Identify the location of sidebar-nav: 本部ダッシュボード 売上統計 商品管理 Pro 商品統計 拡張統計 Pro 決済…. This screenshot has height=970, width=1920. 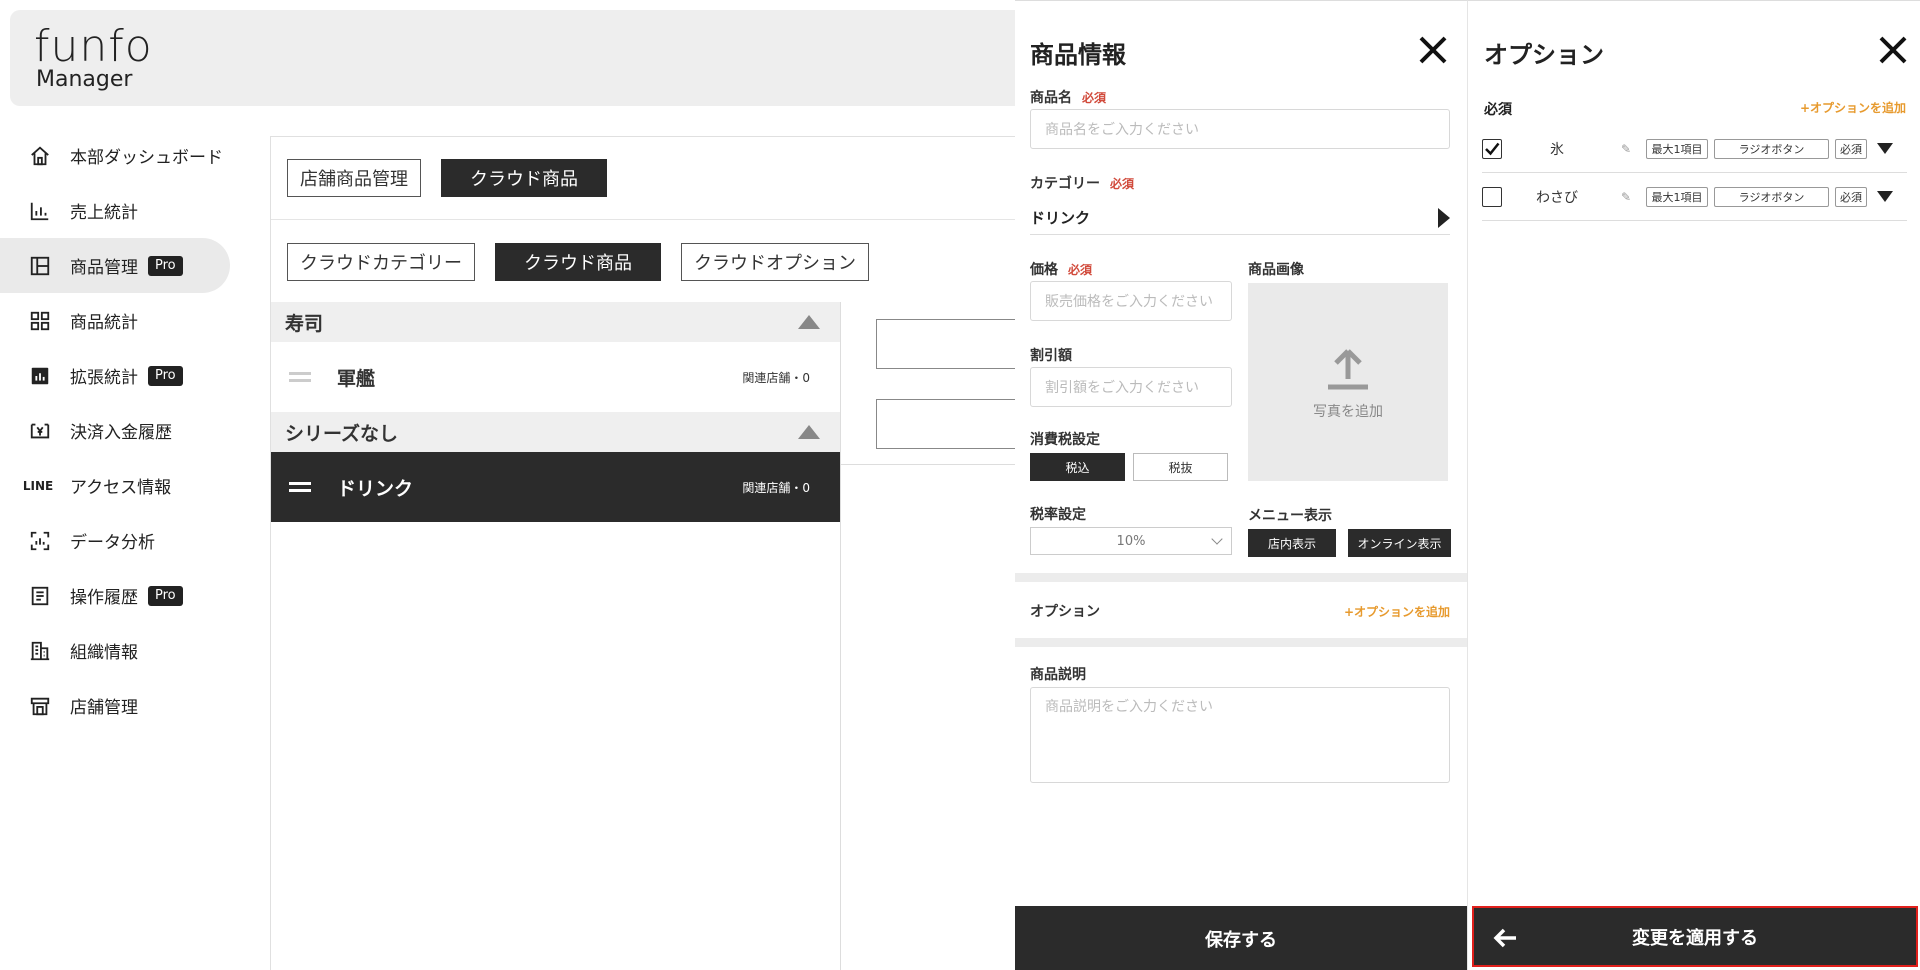
(117, 430).